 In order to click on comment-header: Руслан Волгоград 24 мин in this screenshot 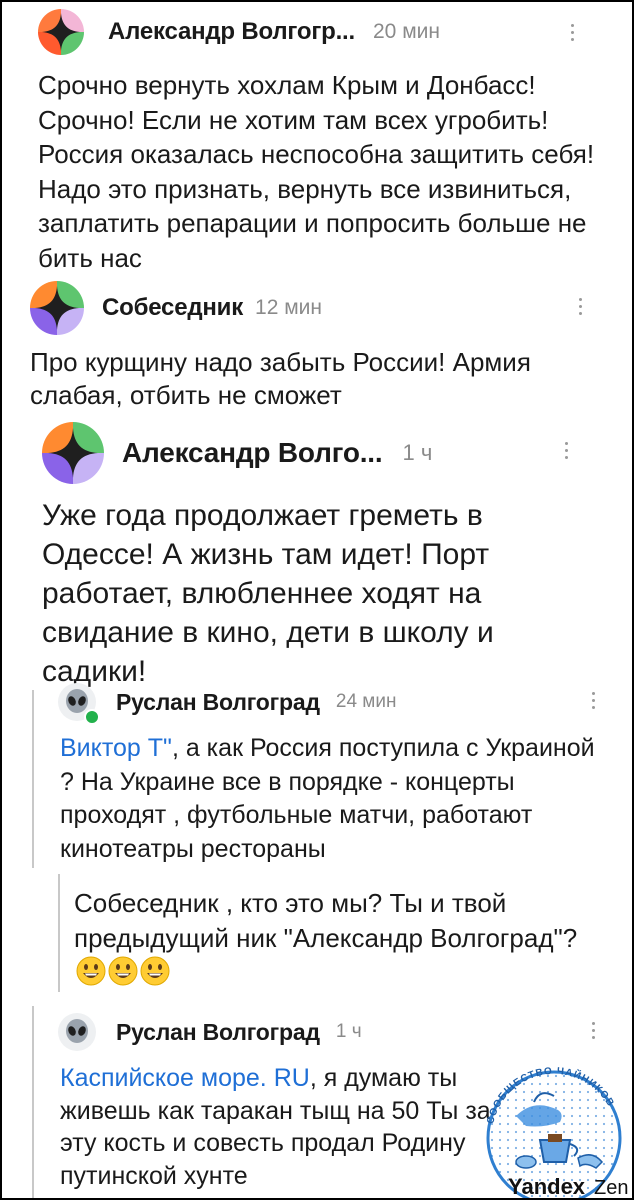, I will do `click(227, 703)`.